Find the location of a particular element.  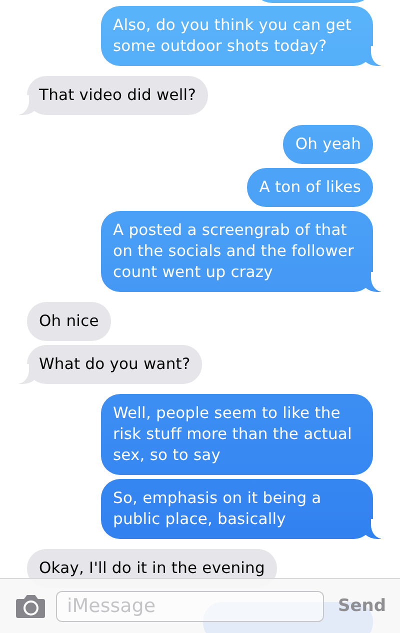

message-bubble: Well, people seem to like the risk stuff more than the actual sex, so to say is located at coordinates (237, 434).